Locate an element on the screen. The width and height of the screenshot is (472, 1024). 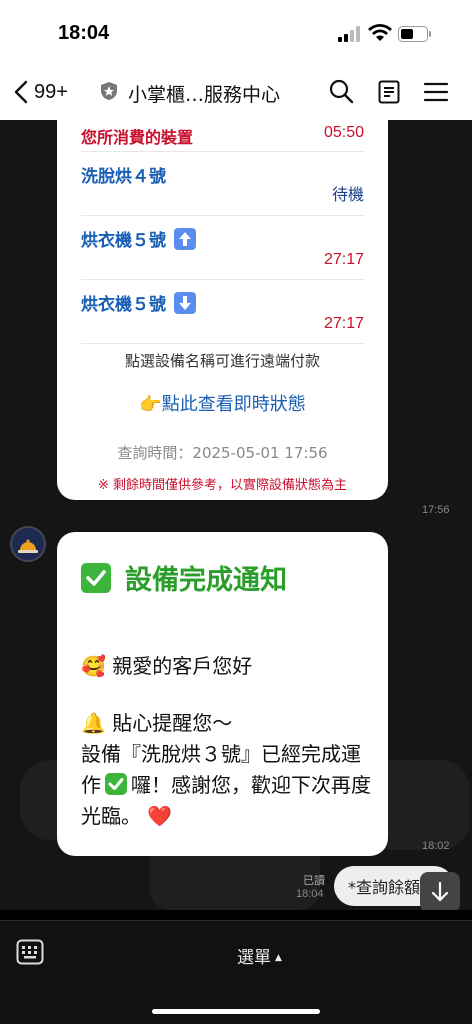
heart-icon: ❤️ is located at coordinates (160, 816).